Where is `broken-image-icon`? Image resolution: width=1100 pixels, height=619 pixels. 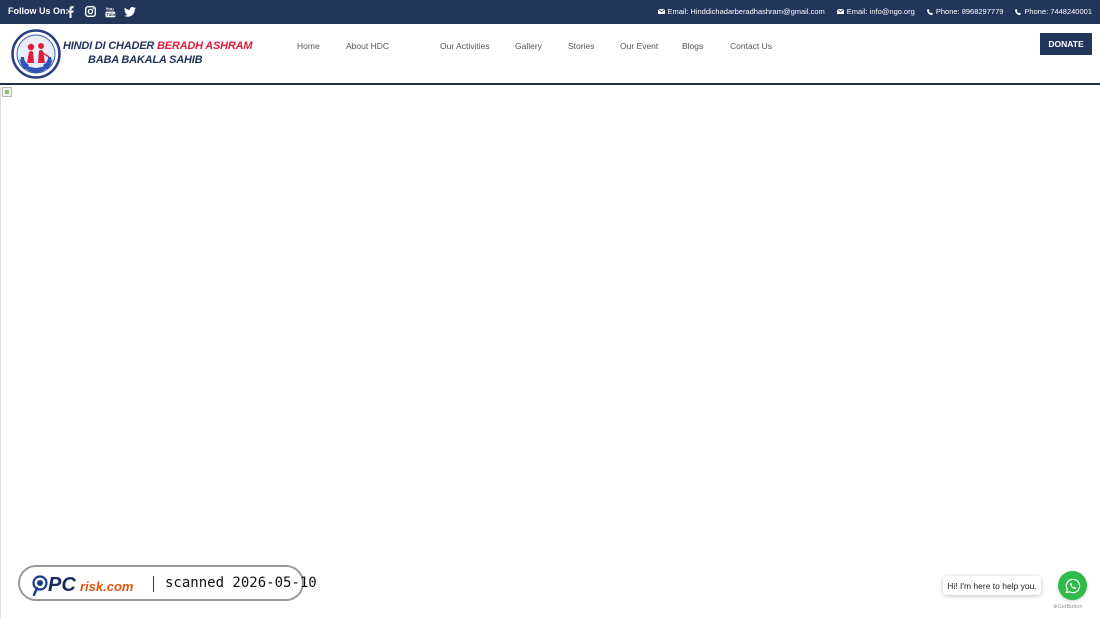
broken-image-icon is located at coordinates (7, 92).